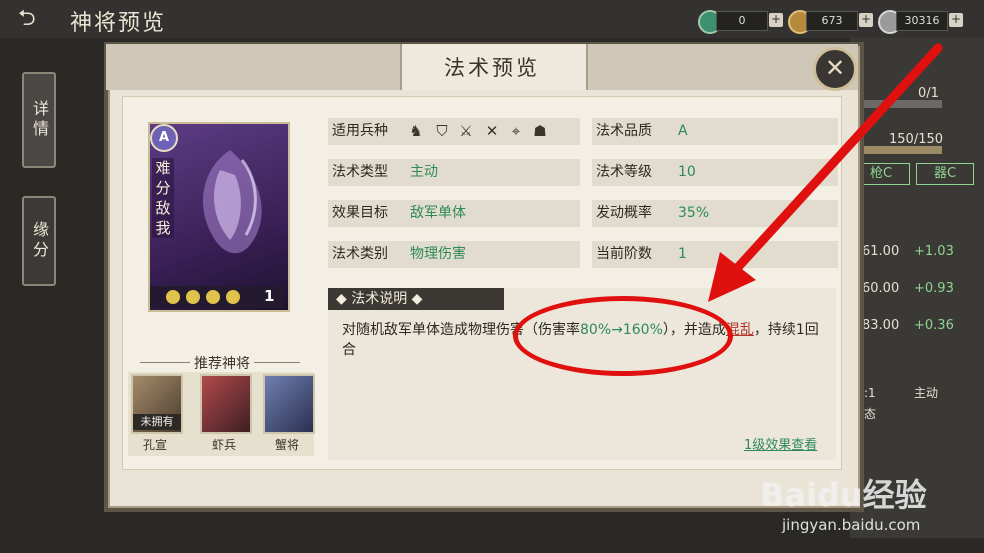 Image resolution: width=984 pixels, height=553 pixels. What do you see at coordinates (851, 525) in the screenshot?
I see `watermark-url: jingyan.baidu.com` at bounding box center [851, 525].